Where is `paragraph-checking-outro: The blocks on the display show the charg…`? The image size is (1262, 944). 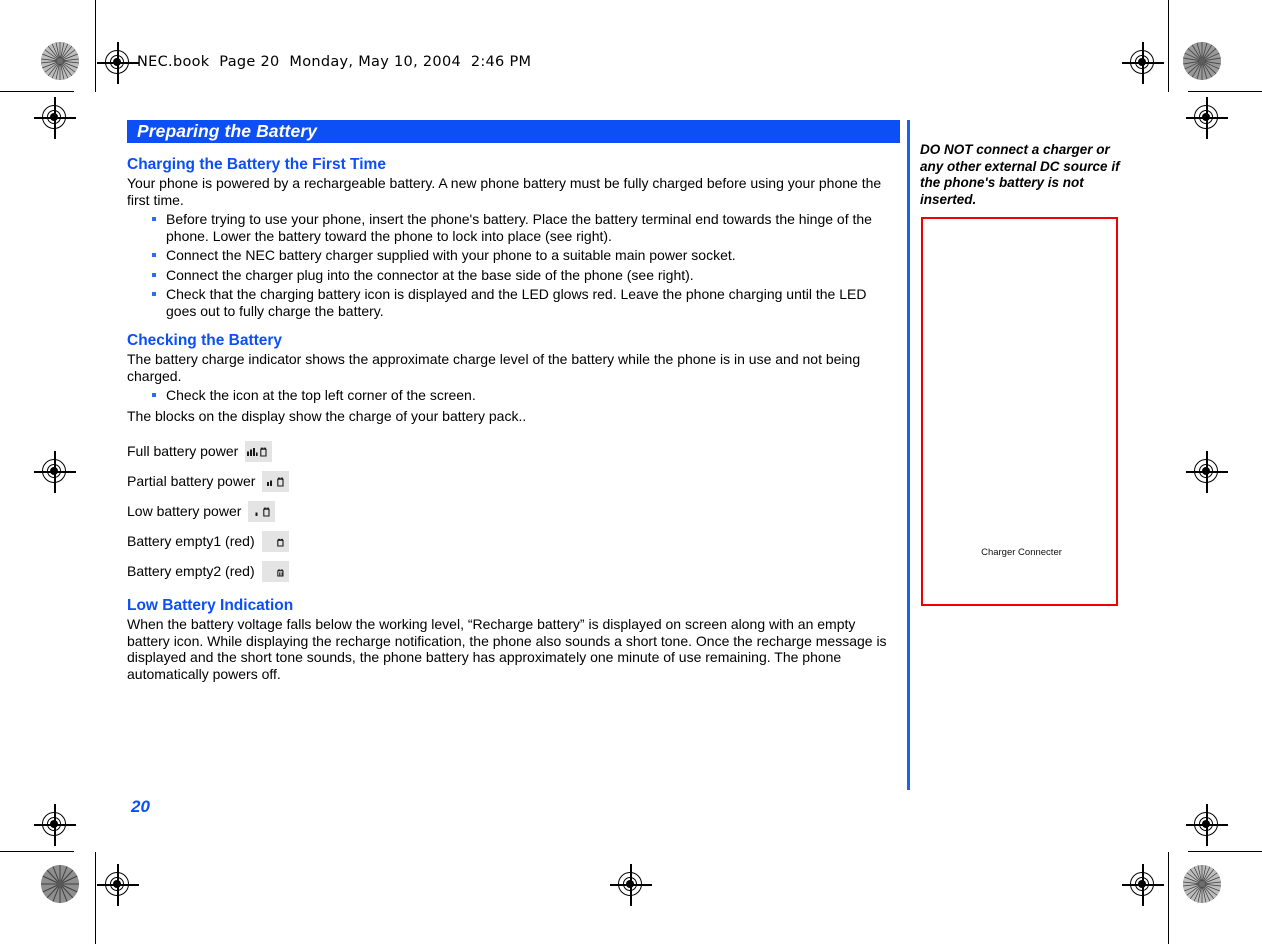
paragraph-checking-outro: The blocks on the display show the charg… is located at coordinates (327, 415).